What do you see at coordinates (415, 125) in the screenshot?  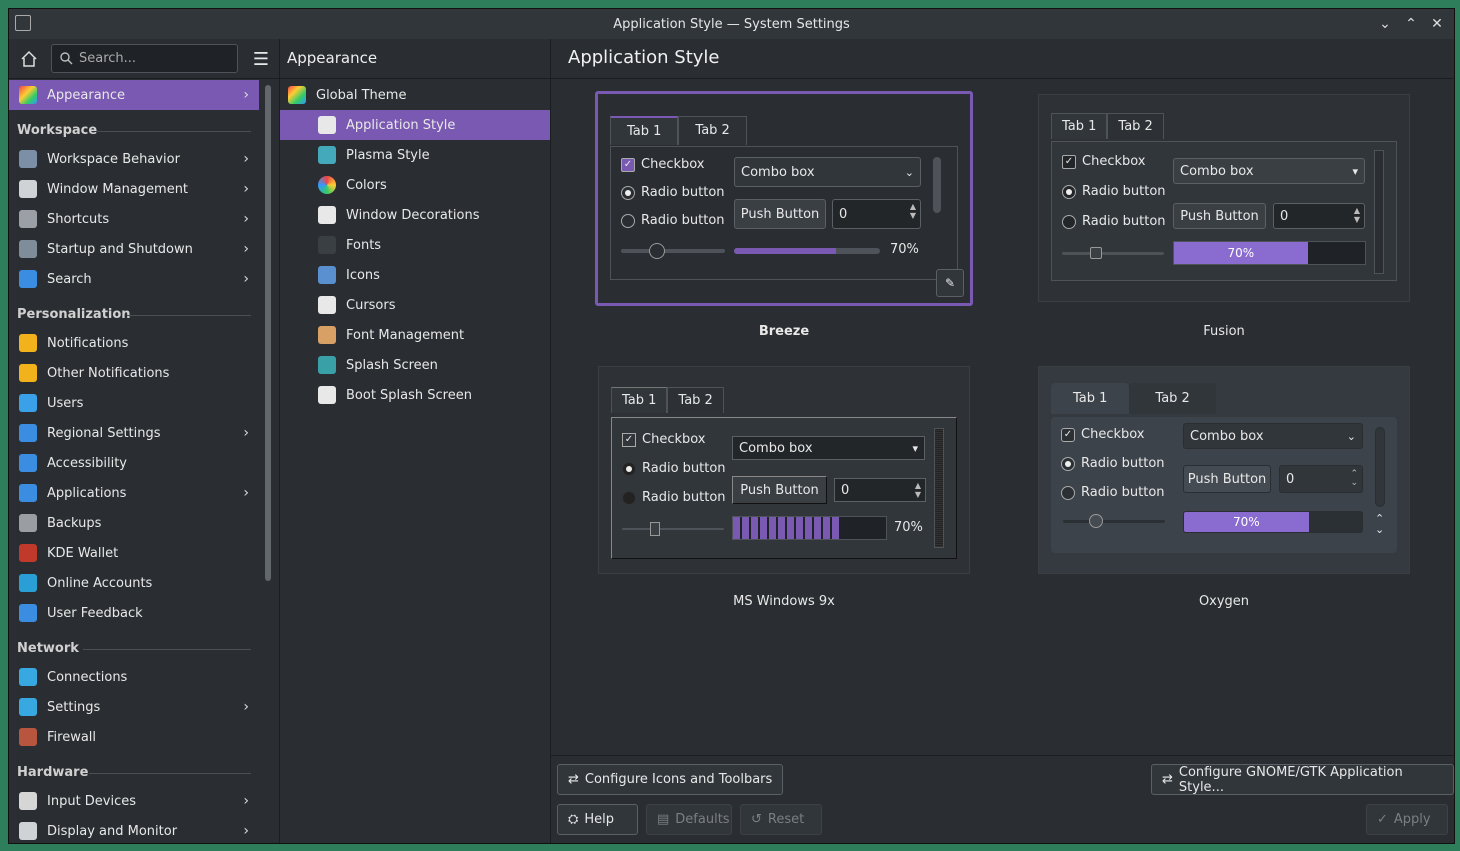 I see `appearance-item: Application Style` at bounding box center [415, 125].